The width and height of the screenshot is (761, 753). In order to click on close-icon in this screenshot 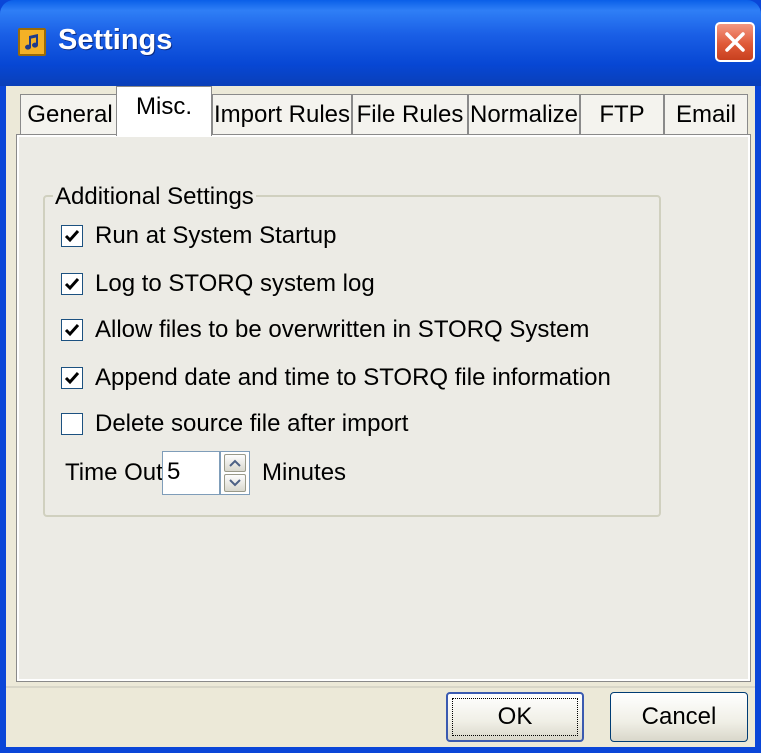, I will do `click(735, 42)`.